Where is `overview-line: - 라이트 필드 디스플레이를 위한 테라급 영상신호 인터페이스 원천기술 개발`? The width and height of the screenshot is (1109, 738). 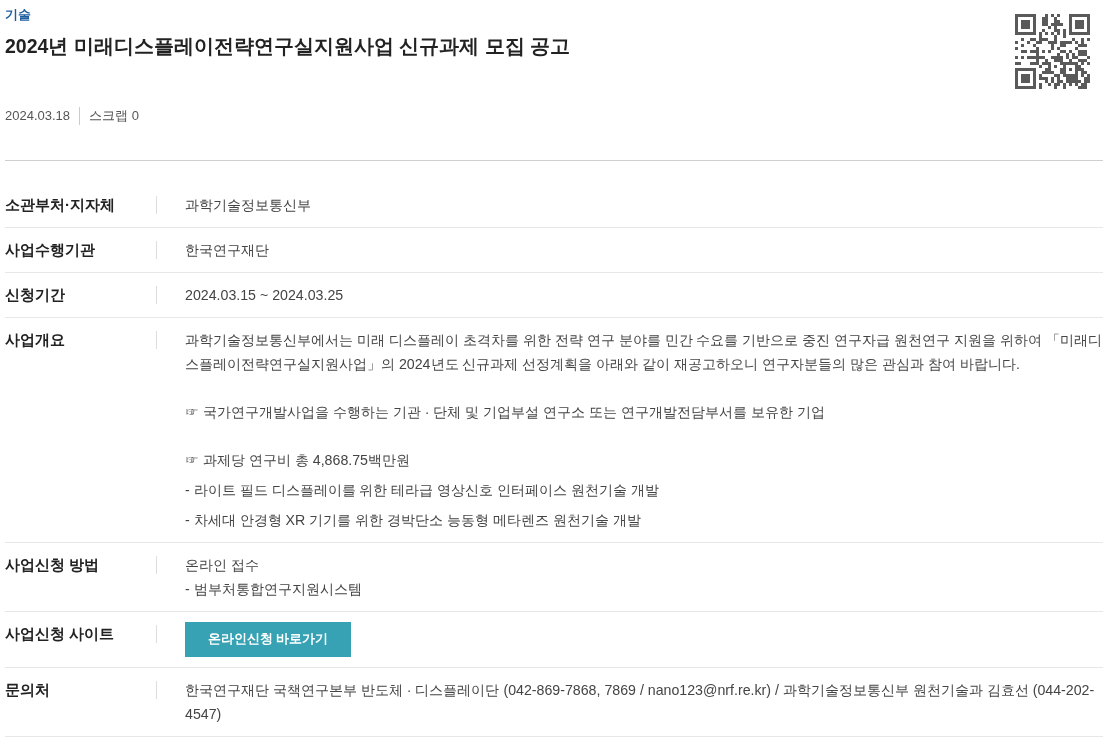 overview-line: - 라이트 필드 디스플레이를 위한 테라급 영상신호 인터페이스 원천기술 개발 is located at coordinates (423, 491).